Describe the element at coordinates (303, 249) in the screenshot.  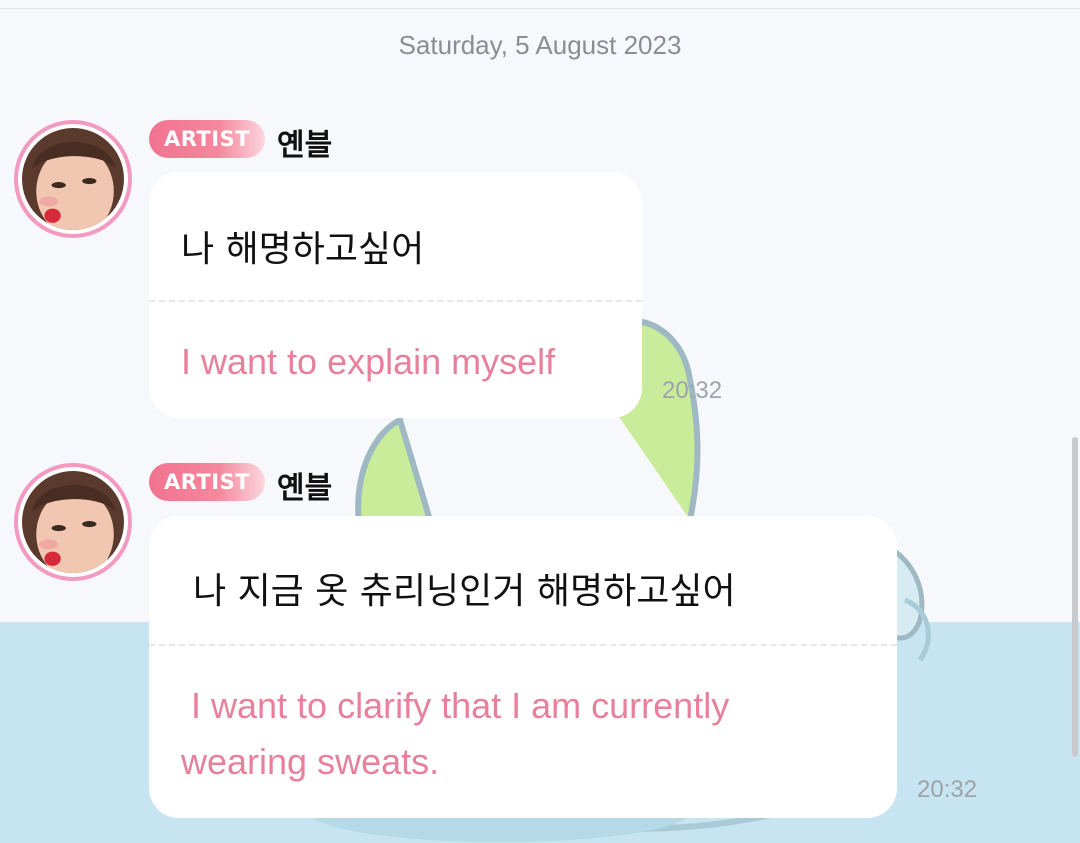
I see `message-text-korean: 나 해명하고싶어` at that location.